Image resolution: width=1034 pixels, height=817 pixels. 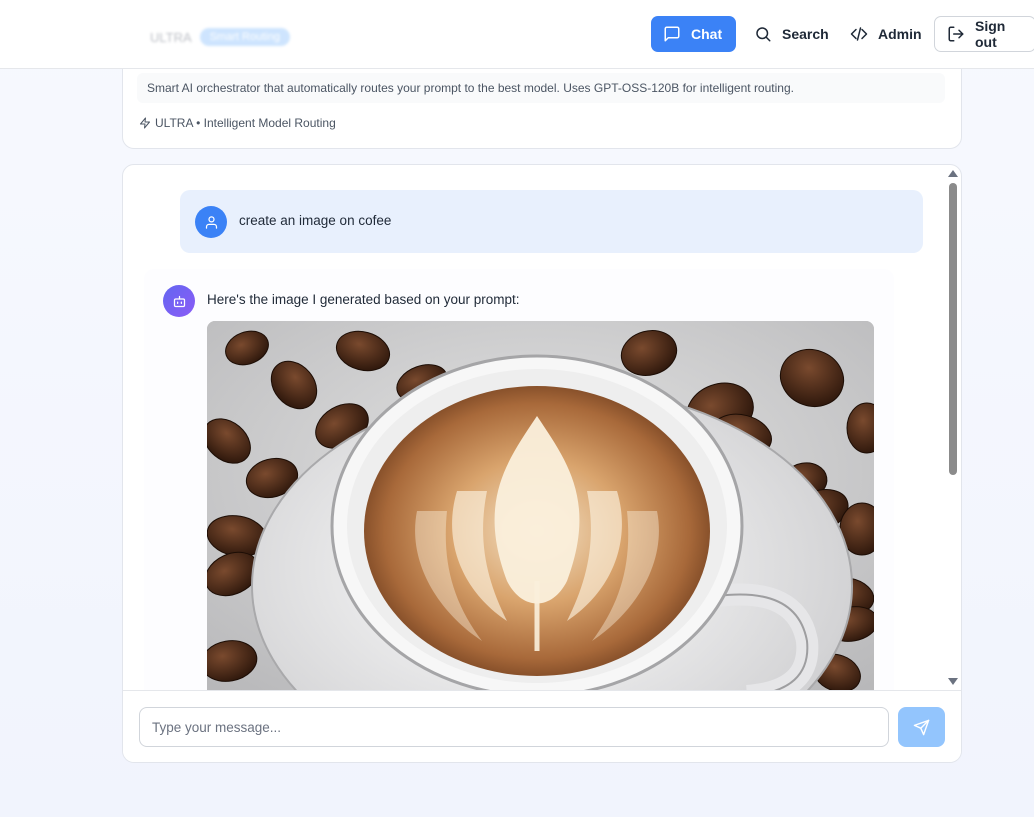 I want to click on zap-icon, so click(x=145, y=123).